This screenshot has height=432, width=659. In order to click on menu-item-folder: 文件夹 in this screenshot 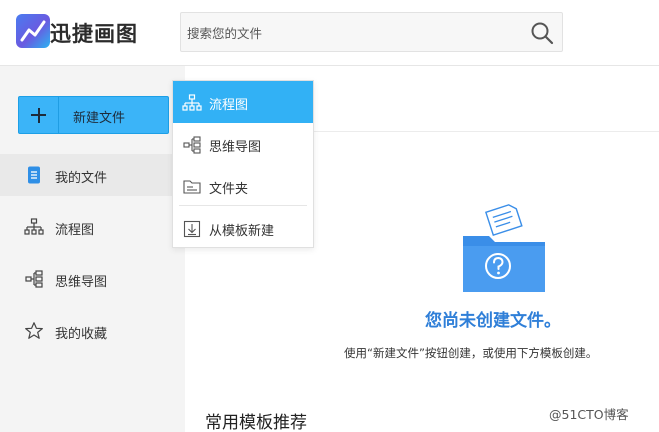, I will do `click(243, 186)`.